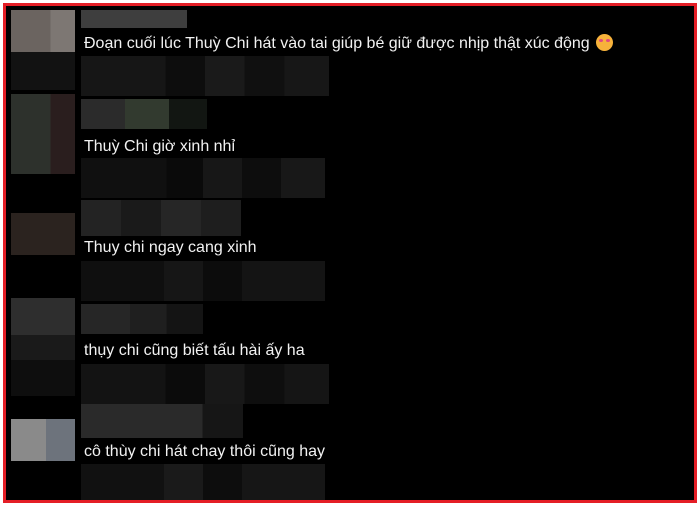  Describe the element at coordinates (160, 146) in the screenshot. I see `comment-text: Thuỳ Chi giờ xinh nhỉ` at that location.